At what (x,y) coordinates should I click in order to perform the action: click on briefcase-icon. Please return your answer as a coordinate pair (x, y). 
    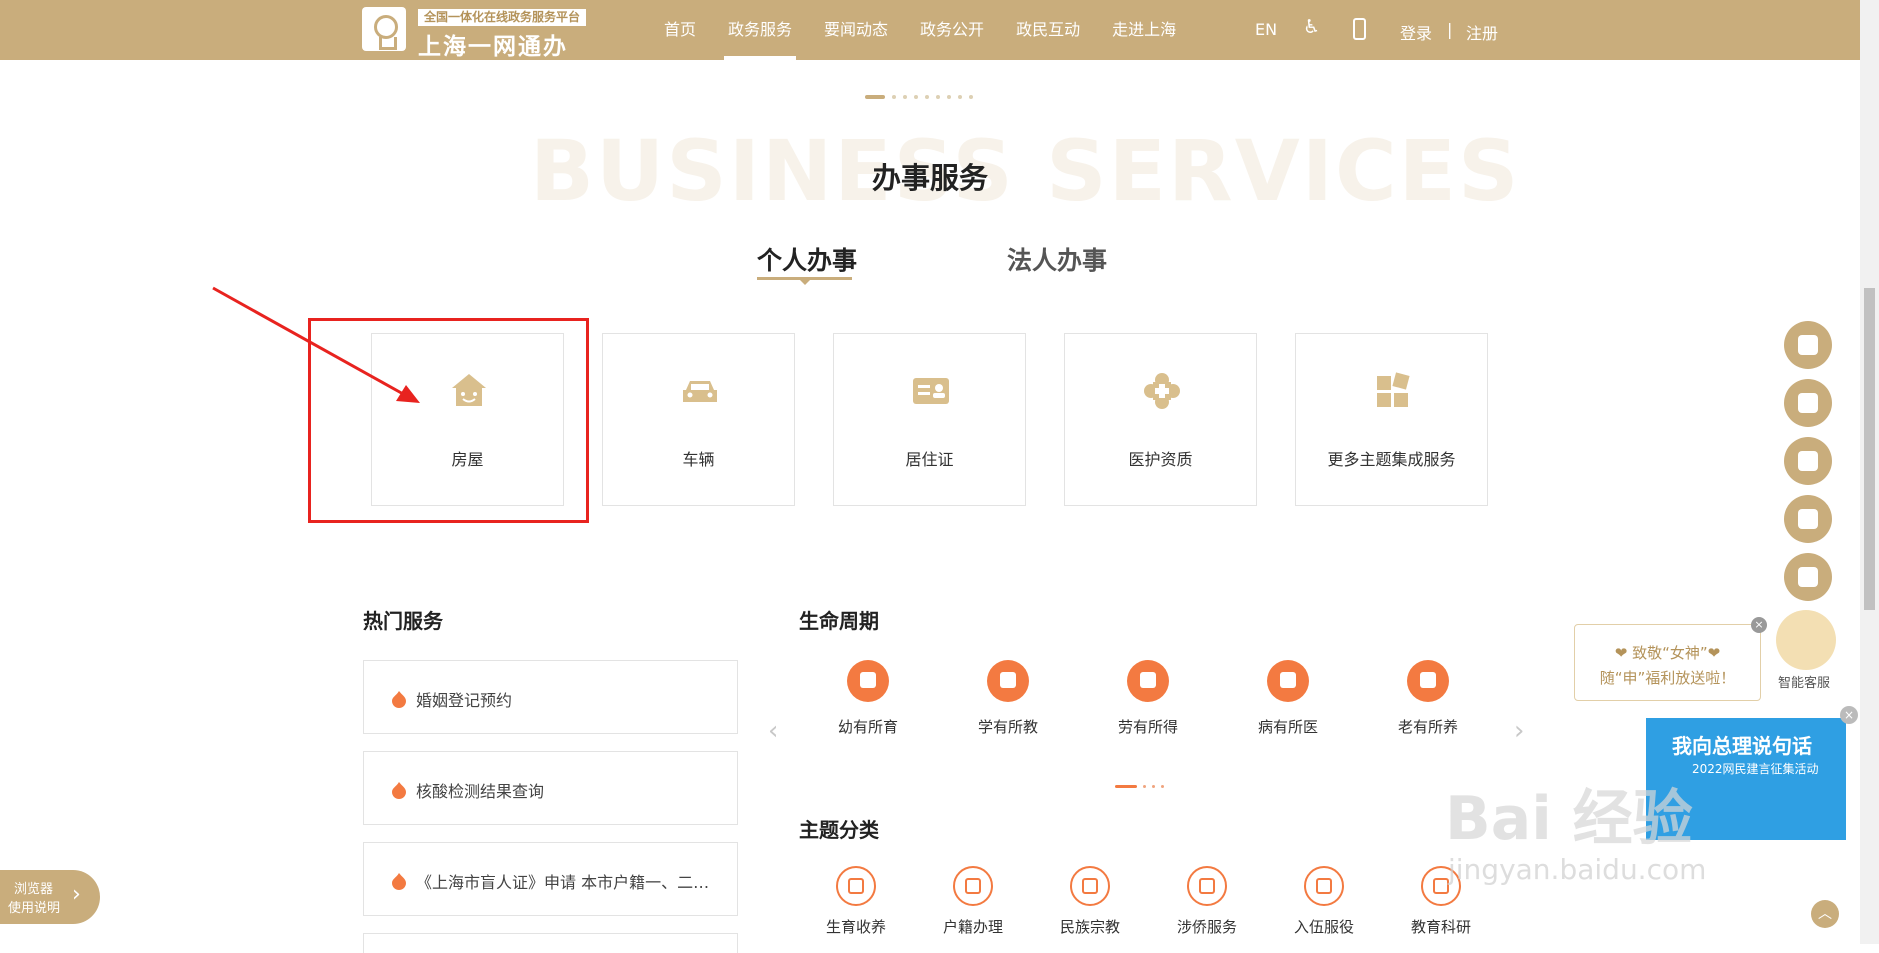
    Looking at the image, I should click on (1148, 681).